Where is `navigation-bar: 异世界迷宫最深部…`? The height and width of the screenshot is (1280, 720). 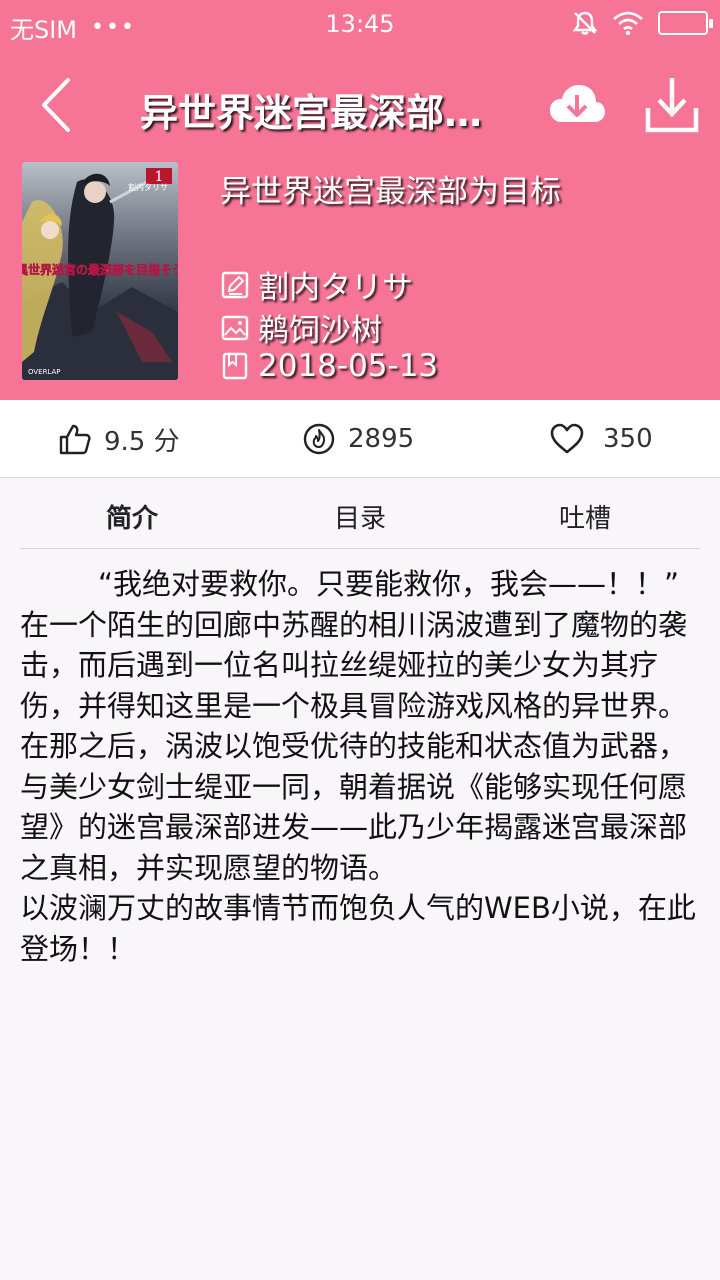
navigation-bar: 异世界迷宫最深部… is located at coordinates (360, 105).